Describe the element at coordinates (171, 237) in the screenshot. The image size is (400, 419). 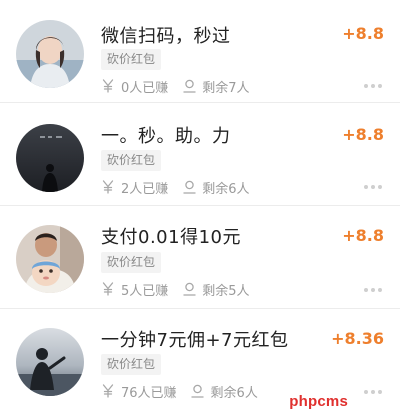
I see `task-title: 支付0.01得10元` at that location.